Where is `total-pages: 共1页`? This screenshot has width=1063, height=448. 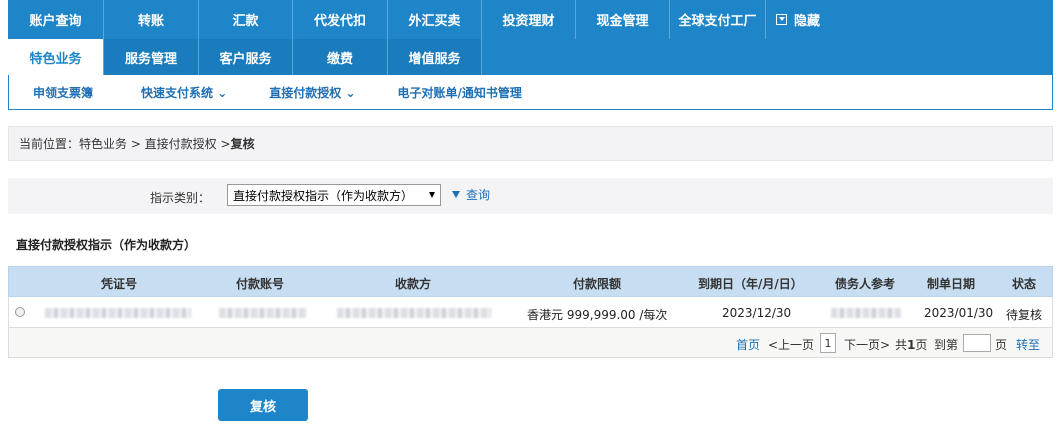 total-pages: 共1页 is located at coordinates (911, 344).